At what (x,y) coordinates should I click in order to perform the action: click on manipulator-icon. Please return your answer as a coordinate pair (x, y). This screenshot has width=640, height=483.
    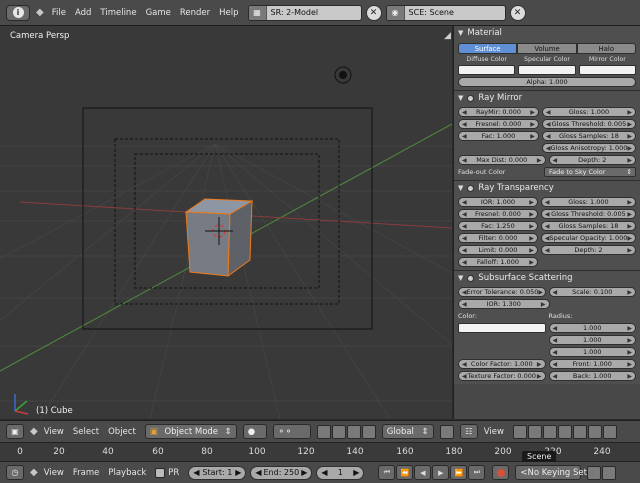
    Looking at the image, I should click on (323, 431).